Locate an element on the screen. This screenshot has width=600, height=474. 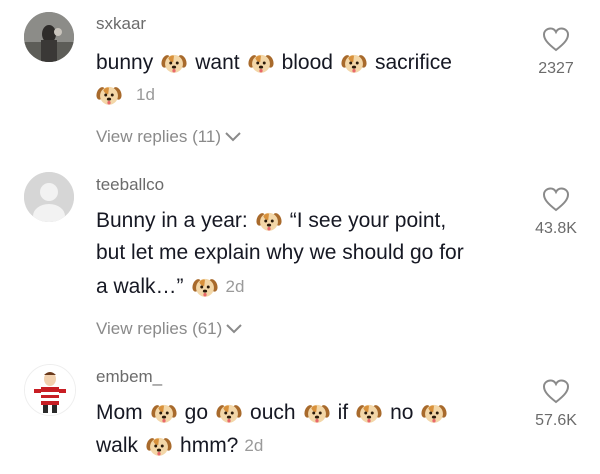
comment-text-line: but let me explain why we should go for is located at coordinates (280, 253).